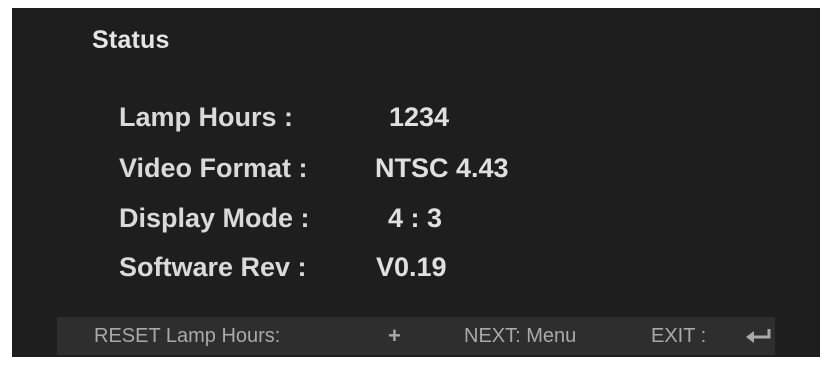 The width and height of the screenshot is (830, 366). I want to click on exit-hint: EXIT :, so click(678, 336).